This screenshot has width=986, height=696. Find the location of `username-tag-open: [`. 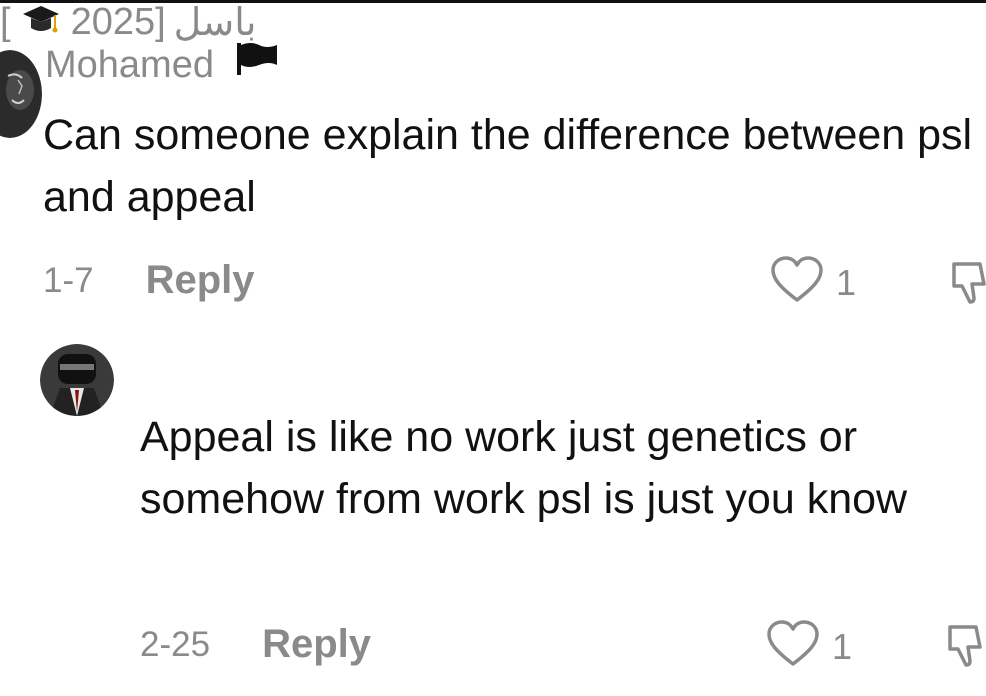

username-tag-open: [ is located at coordinates (5, 21).